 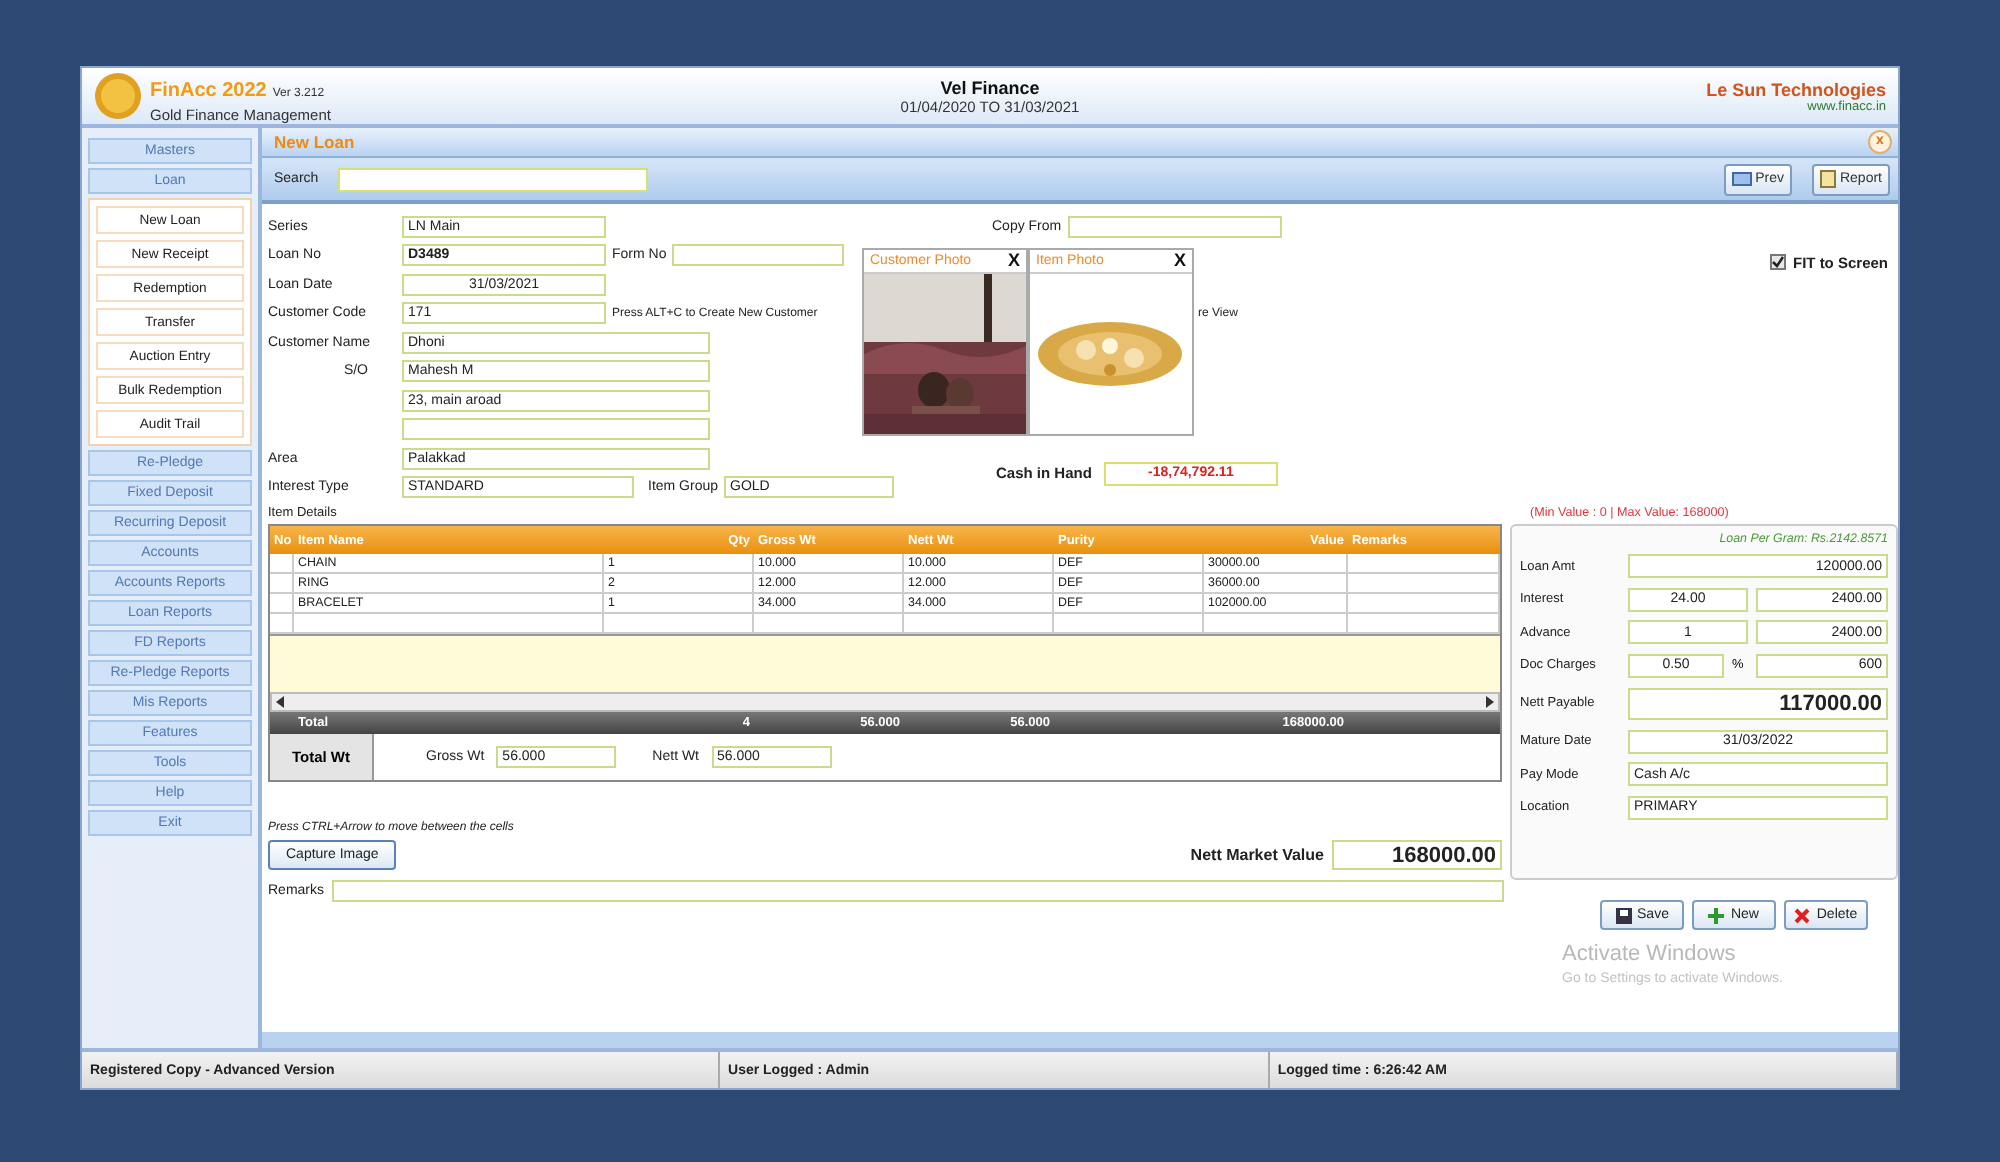 What do you see at coordinates (918, 891) in the screenshot?
I see `remarks-field` at bounding box center [918, 891].